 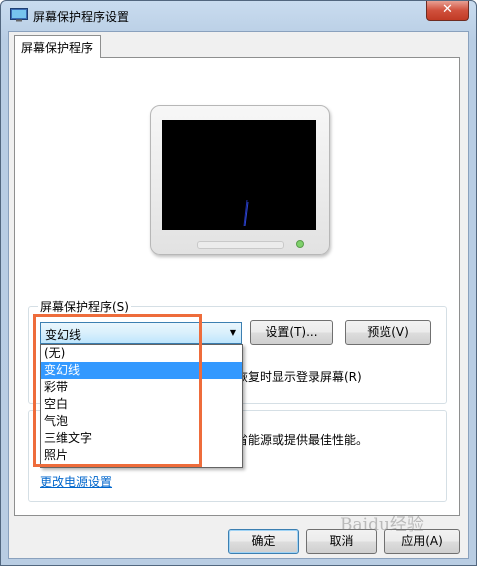 What do you see at coordinates (76, 481) in the screenshot?
I see `change-power-settings-link: 更改电源设置` at bounding box center [76, 481].